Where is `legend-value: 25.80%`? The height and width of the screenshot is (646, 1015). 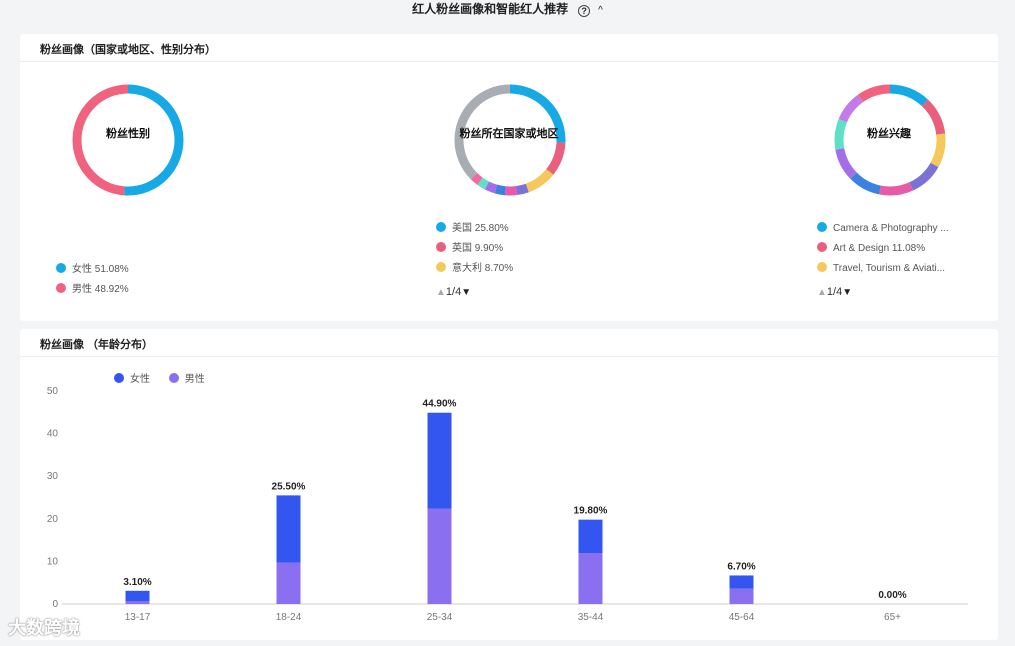 legend-value: 25.80% is located at coordinates (491, 228).